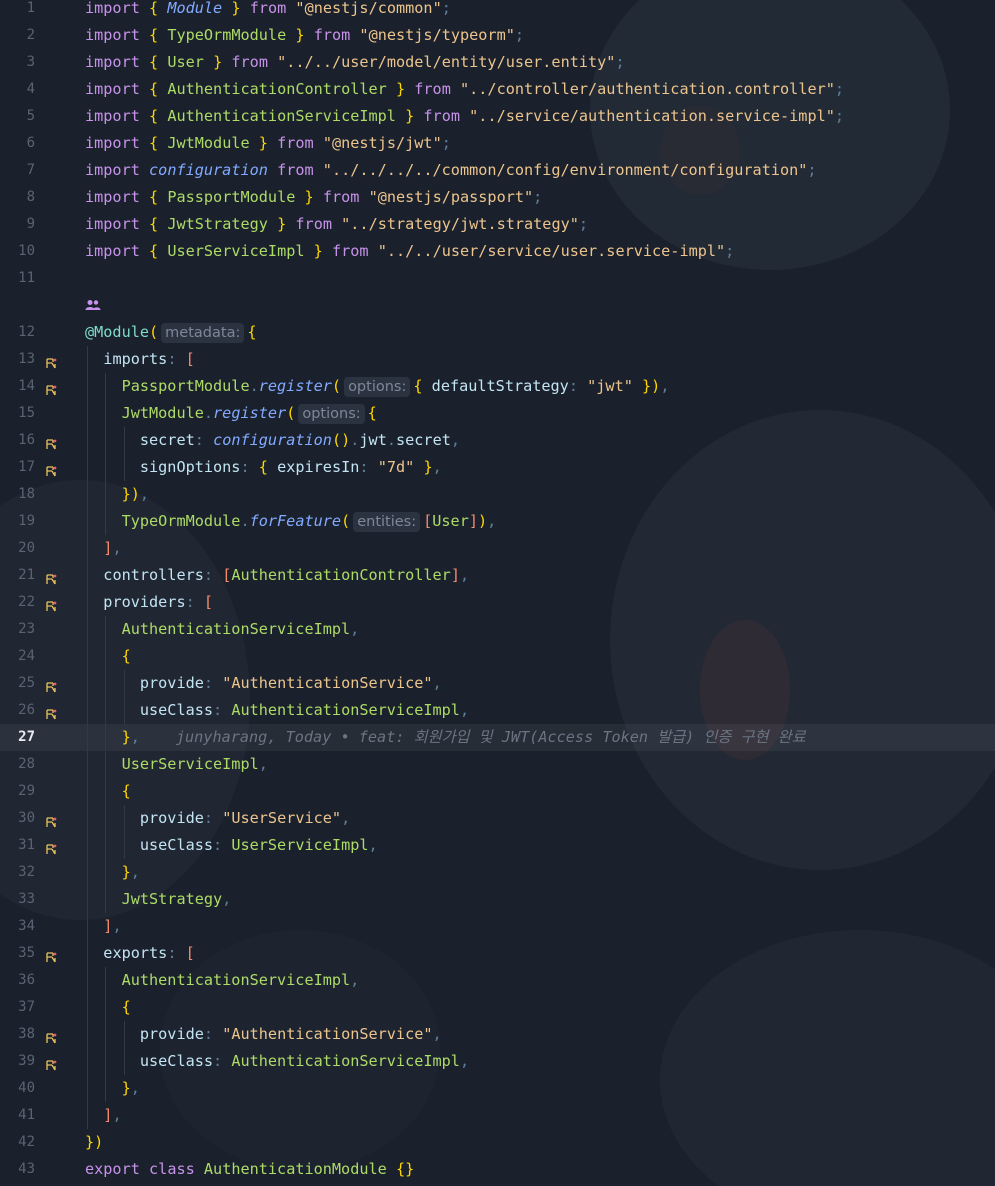 This screenshot has height=1186, width=995. Describe the element at coordinates (497, 494) in the screenshot. I see `code-line: 18 }),` at that location.